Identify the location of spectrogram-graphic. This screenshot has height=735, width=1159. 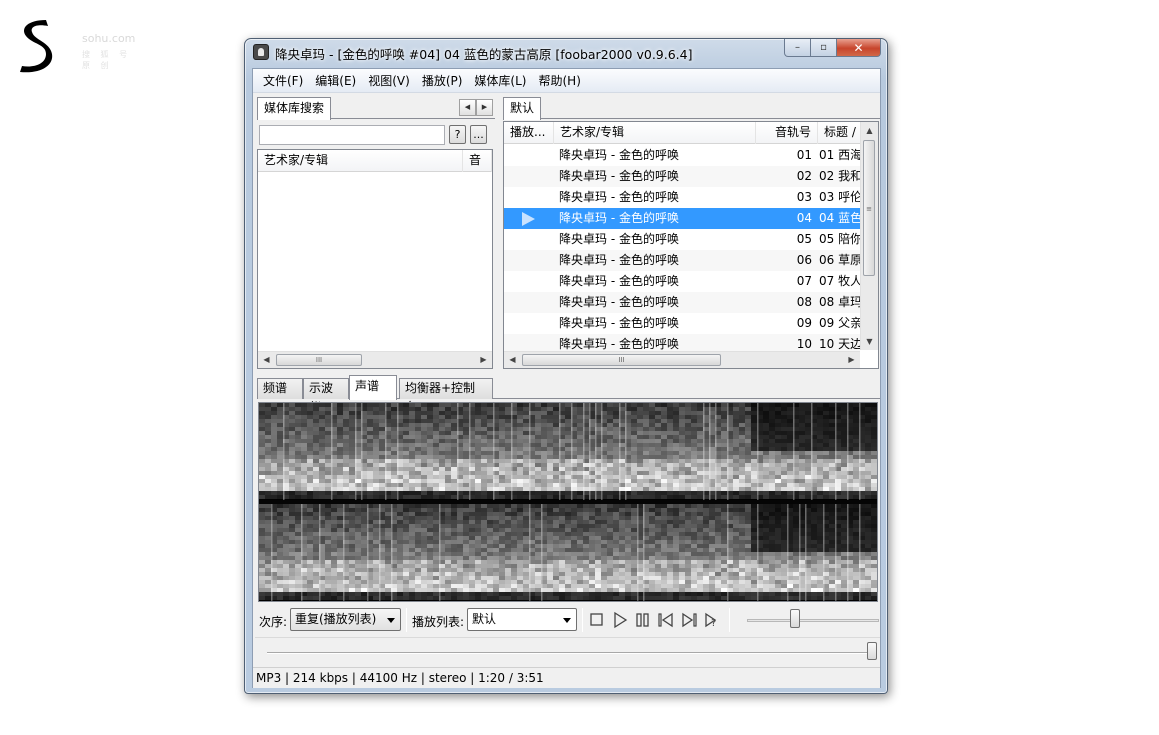
(568, 502).